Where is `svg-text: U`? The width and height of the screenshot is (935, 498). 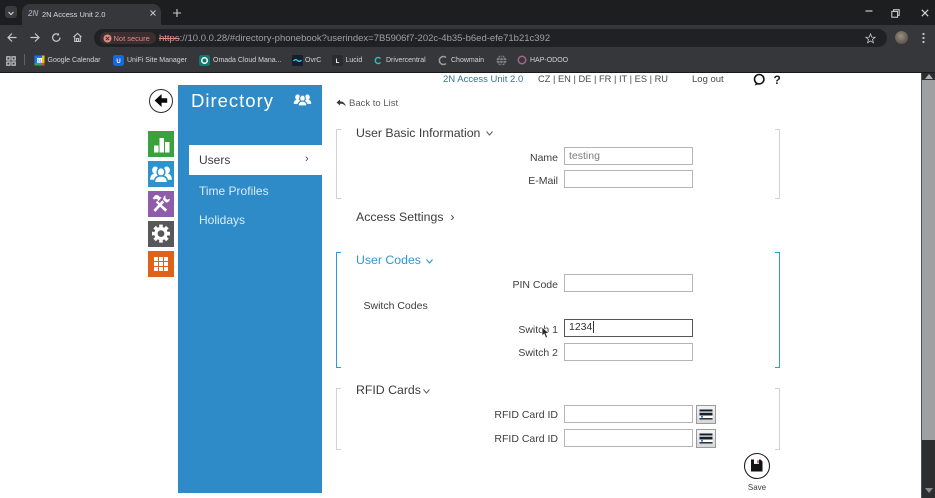
svg-text: U is located at coordinates (118, 62).